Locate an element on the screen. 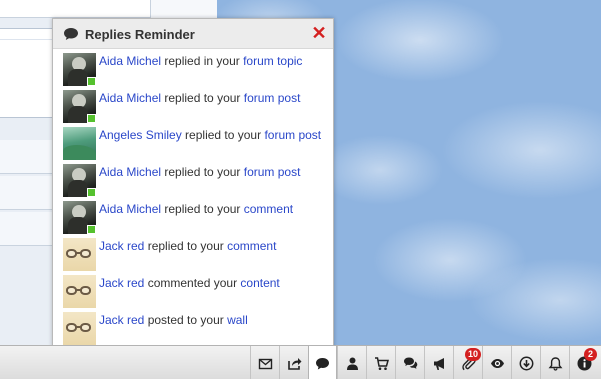 The width and height of the screenshot is (601, 379). target-link: content is located at coordinates (259, 283).